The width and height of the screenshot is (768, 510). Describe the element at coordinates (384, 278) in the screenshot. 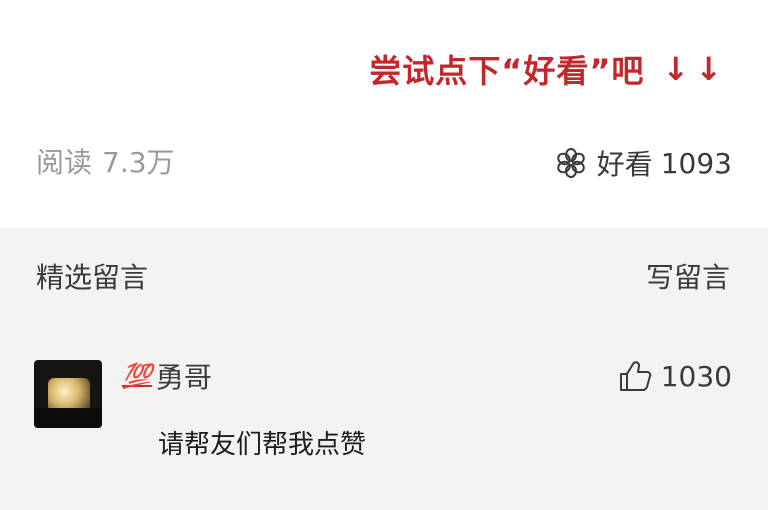

I see `comments-header: 精选留言 写留言` at that location.